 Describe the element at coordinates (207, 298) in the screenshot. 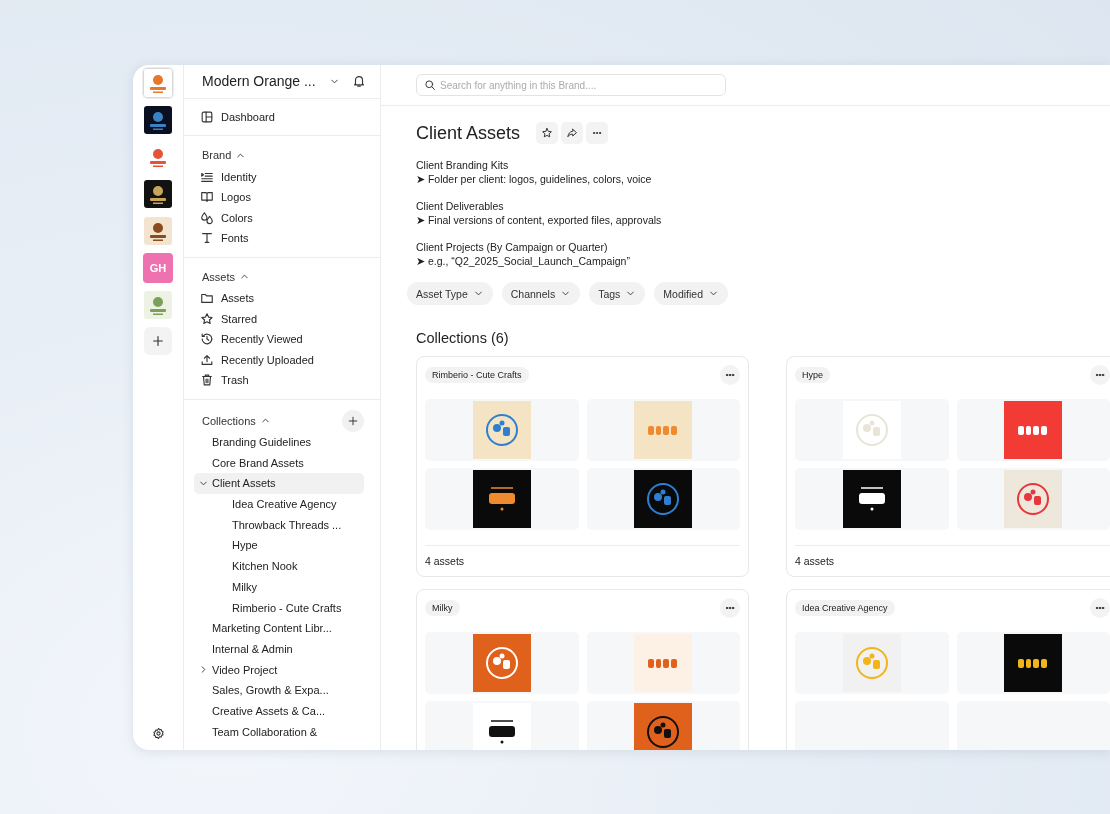

I see `folder-icon` at that location.